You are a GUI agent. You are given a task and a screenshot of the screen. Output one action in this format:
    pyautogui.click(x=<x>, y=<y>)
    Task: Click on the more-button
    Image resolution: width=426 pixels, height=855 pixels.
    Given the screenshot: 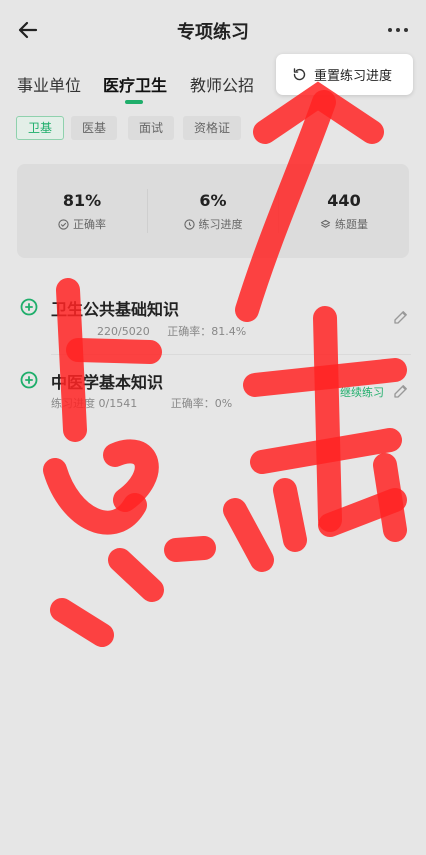 What is the action you would take?
    pyautogui.click(x=398, y=30)
    